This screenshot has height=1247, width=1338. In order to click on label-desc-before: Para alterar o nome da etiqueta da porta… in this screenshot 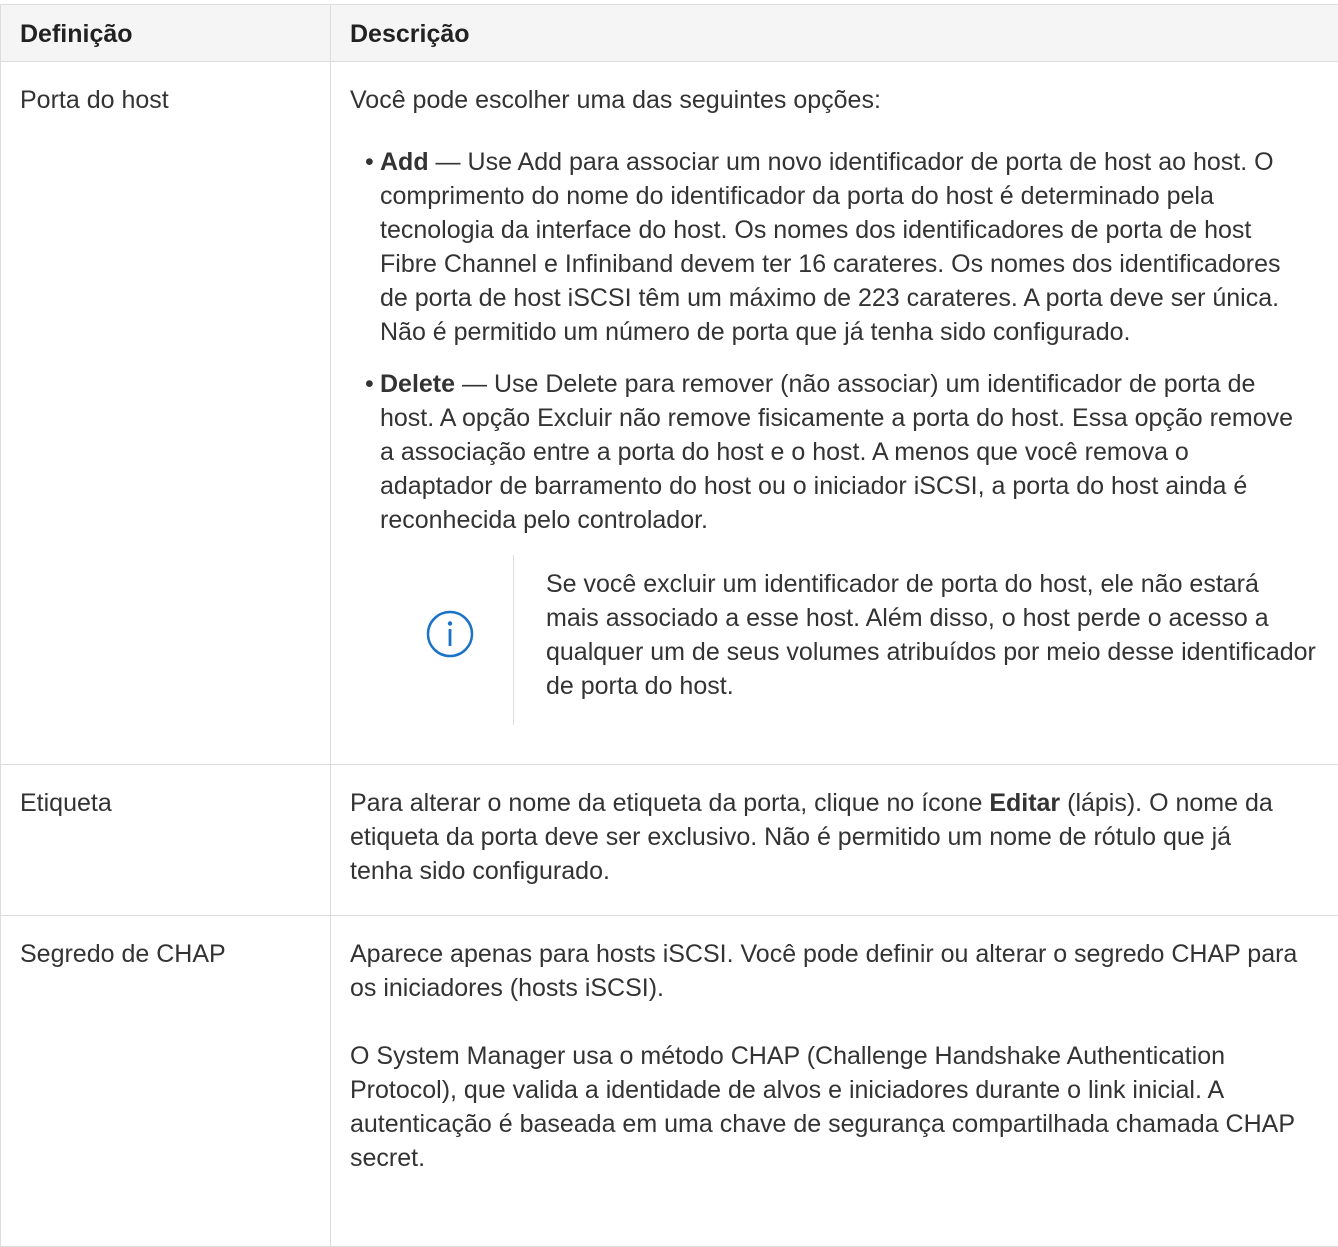, I will do `click(669, 803)`.